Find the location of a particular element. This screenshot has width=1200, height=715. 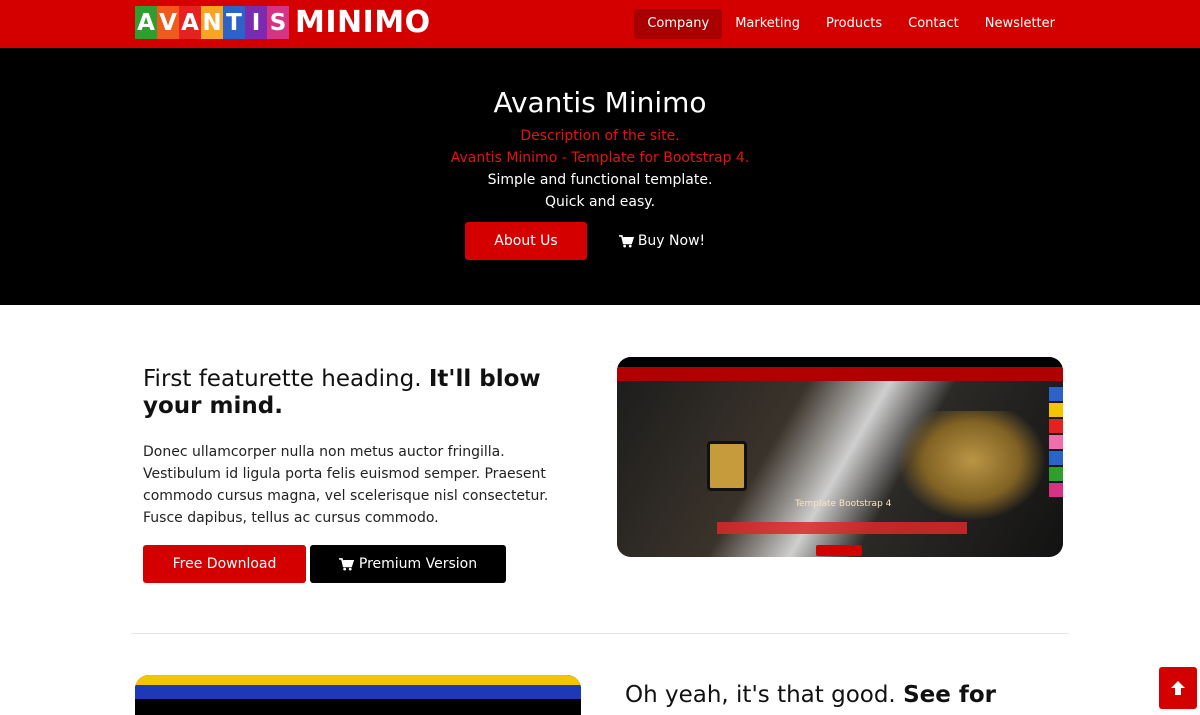

buy-now-label: Buy Now! is located at coordinates (671, 241).